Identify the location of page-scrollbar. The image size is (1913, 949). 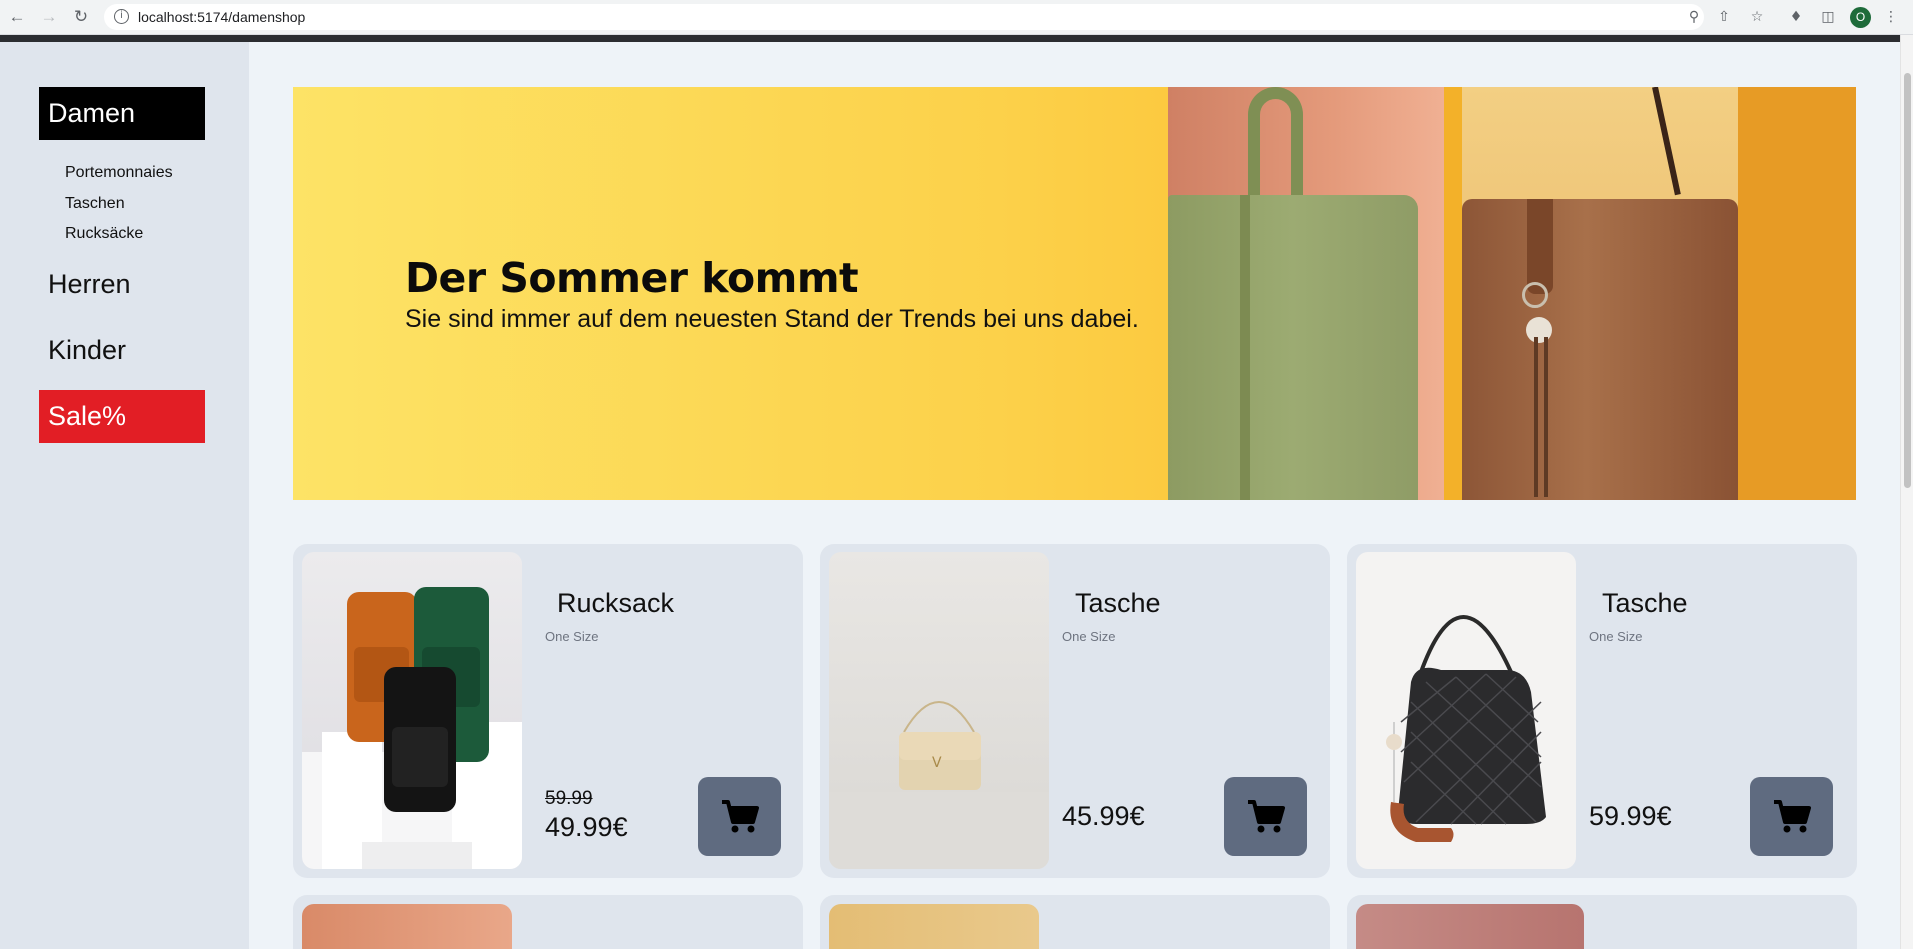
(1906, 492).